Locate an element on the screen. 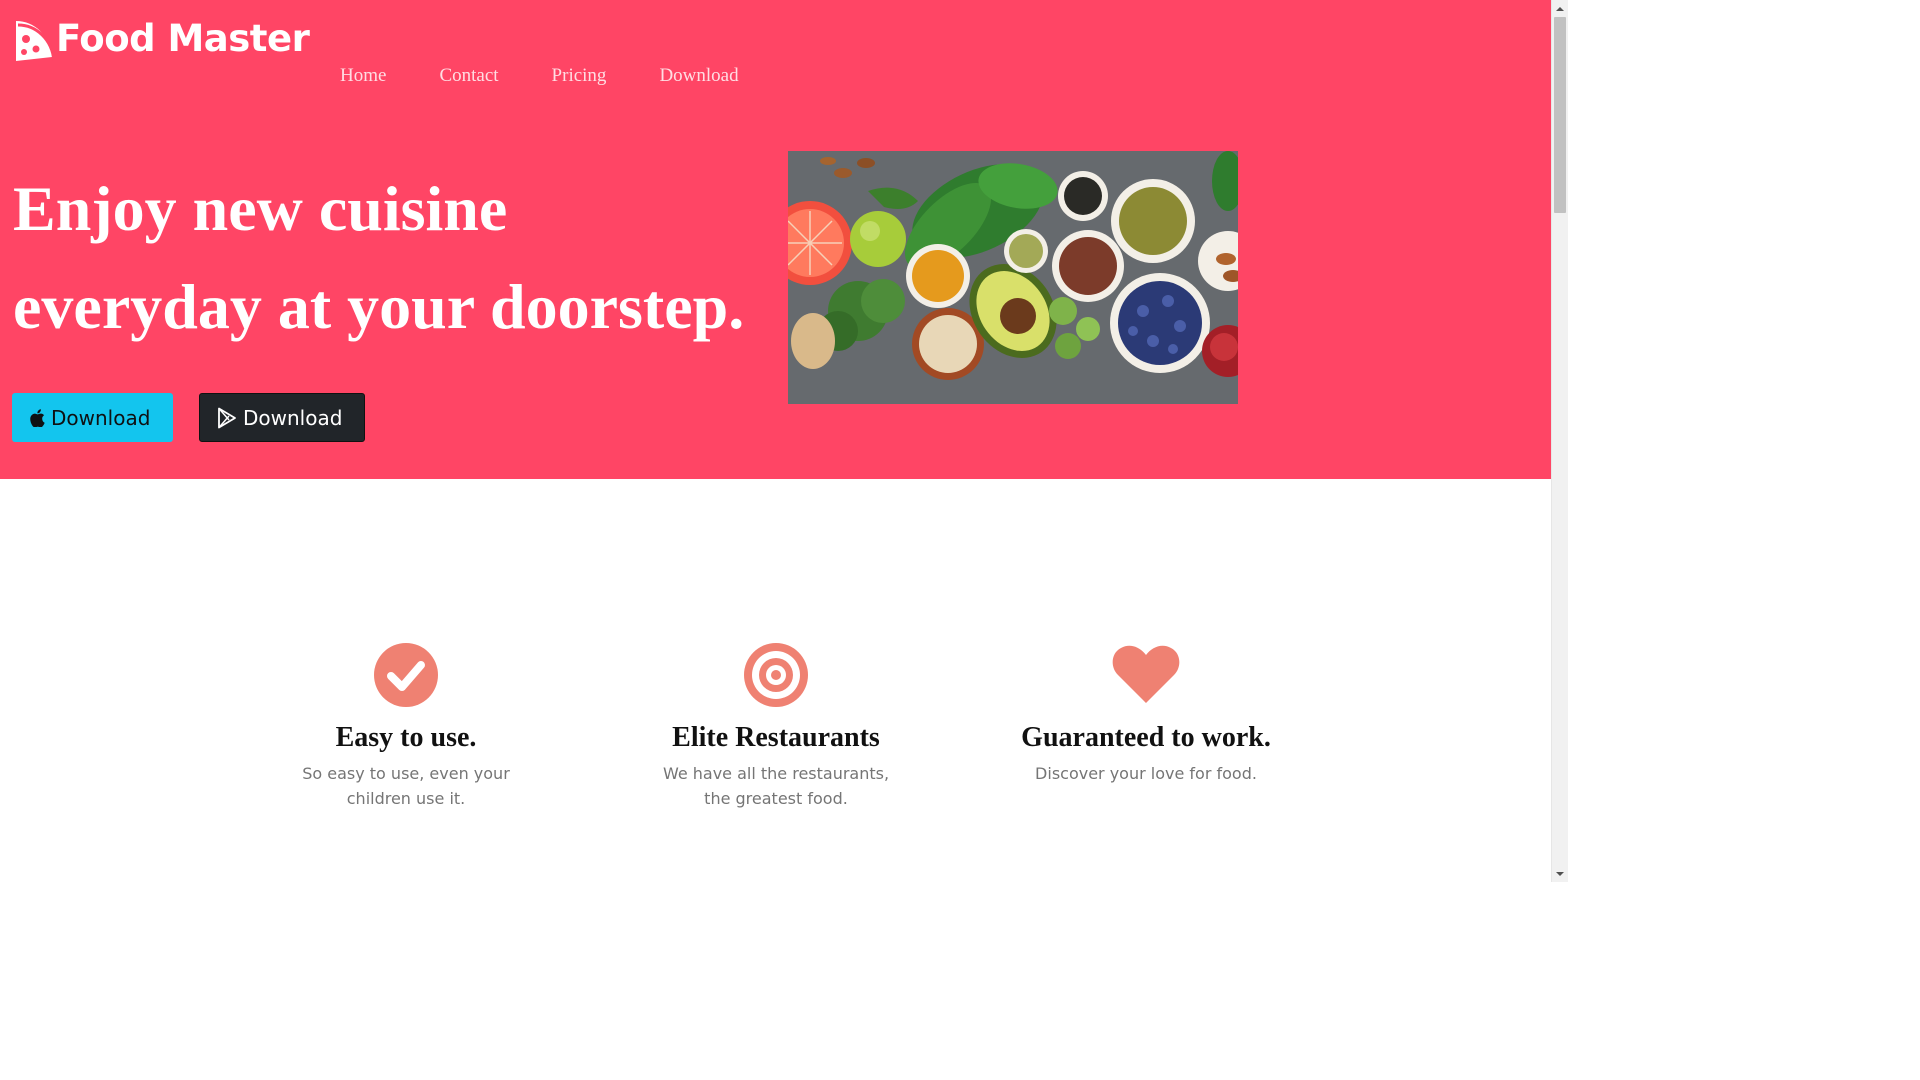  nav-download-link: Download is located at coordinates (698, 76).